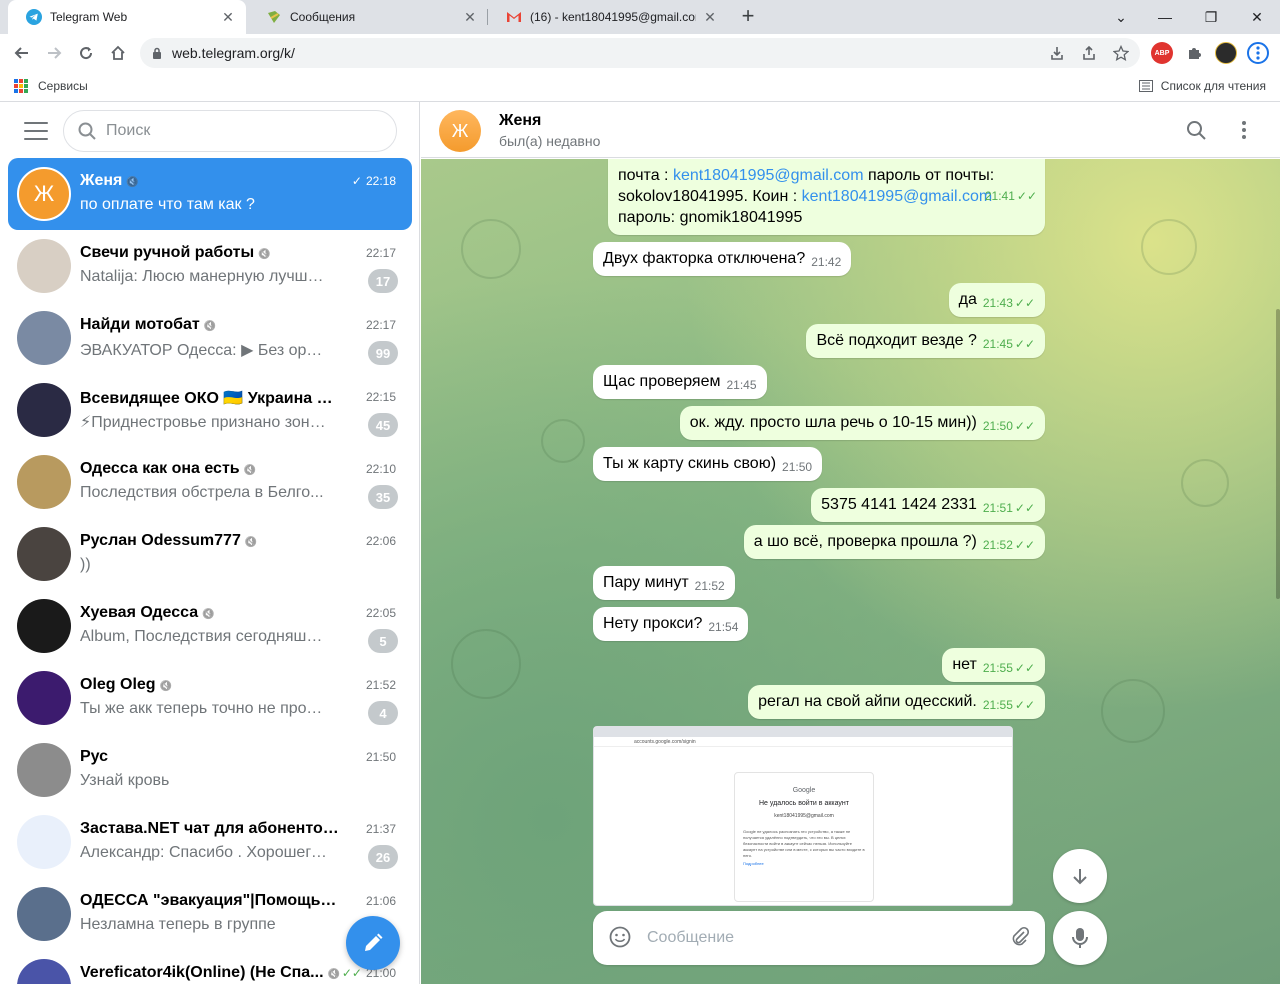 The width and height of the screenshot is (1280, 984). I want to click on reload-button, so click(86, 53).